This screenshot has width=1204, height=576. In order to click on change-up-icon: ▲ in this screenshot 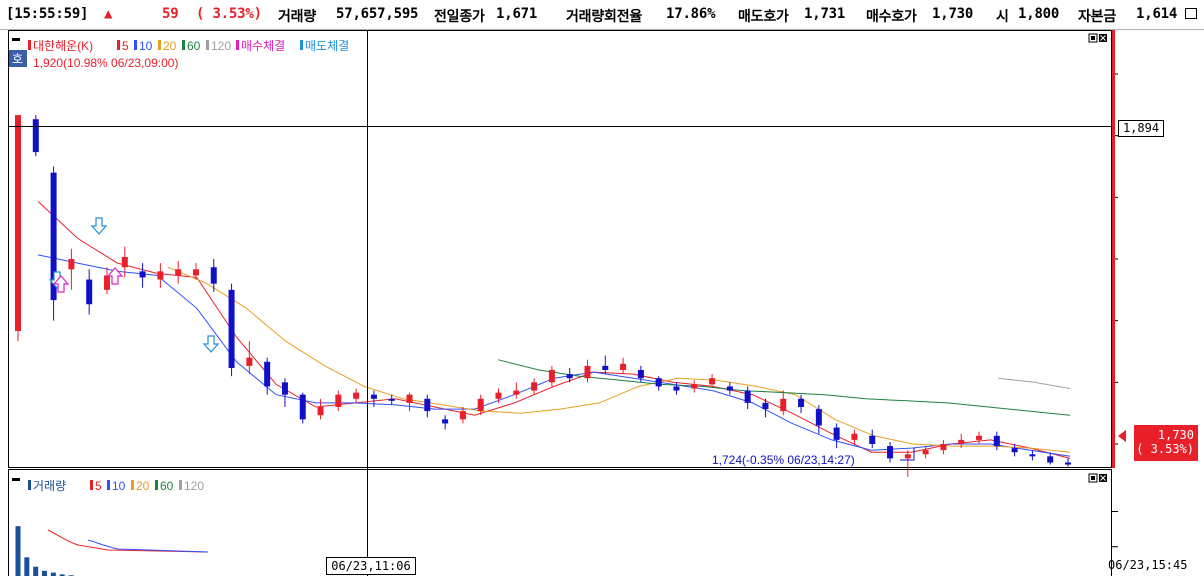, I will do `click(108, 14)`.